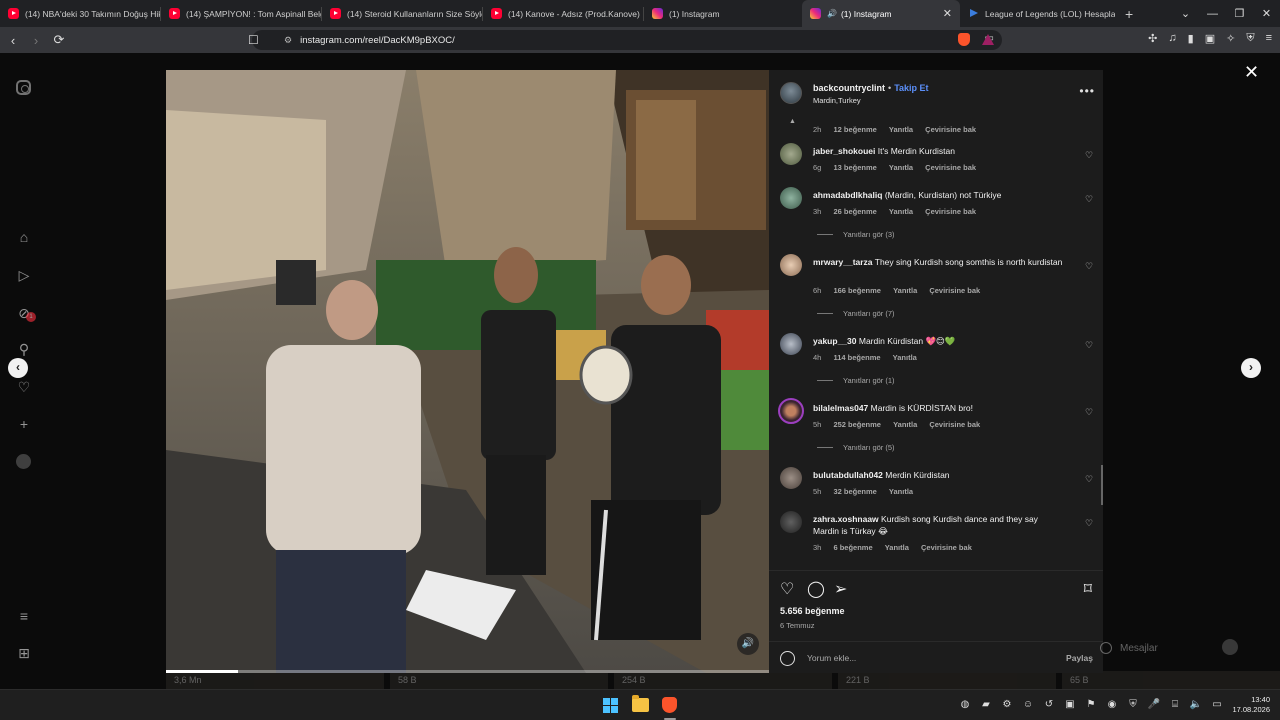  What do you see at coordinates (1191, 38) in the screenshot?
I see `sidebar-icon: ▮` at bounding box center [1191, 38].